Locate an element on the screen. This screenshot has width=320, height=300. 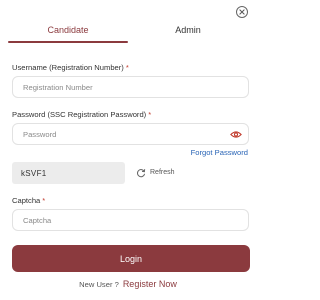
captcha-label: Captcha * is located at coordinates (28, 200).